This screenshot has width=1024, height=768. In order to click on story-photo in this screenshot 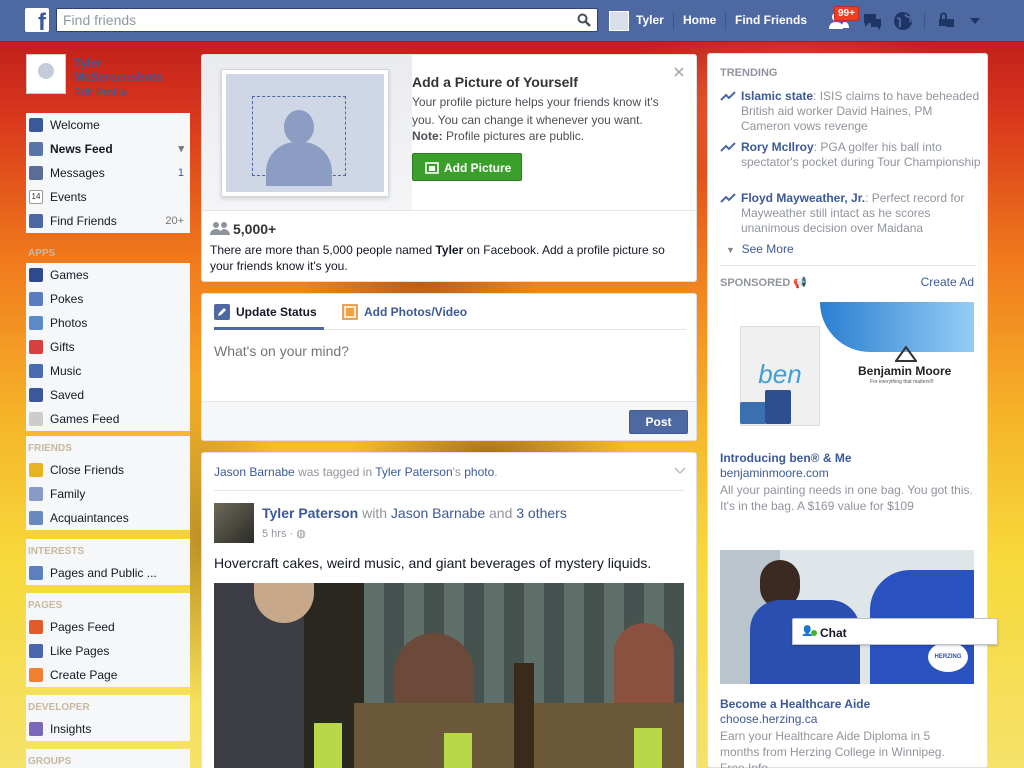, I will do `click(449, 675)`.